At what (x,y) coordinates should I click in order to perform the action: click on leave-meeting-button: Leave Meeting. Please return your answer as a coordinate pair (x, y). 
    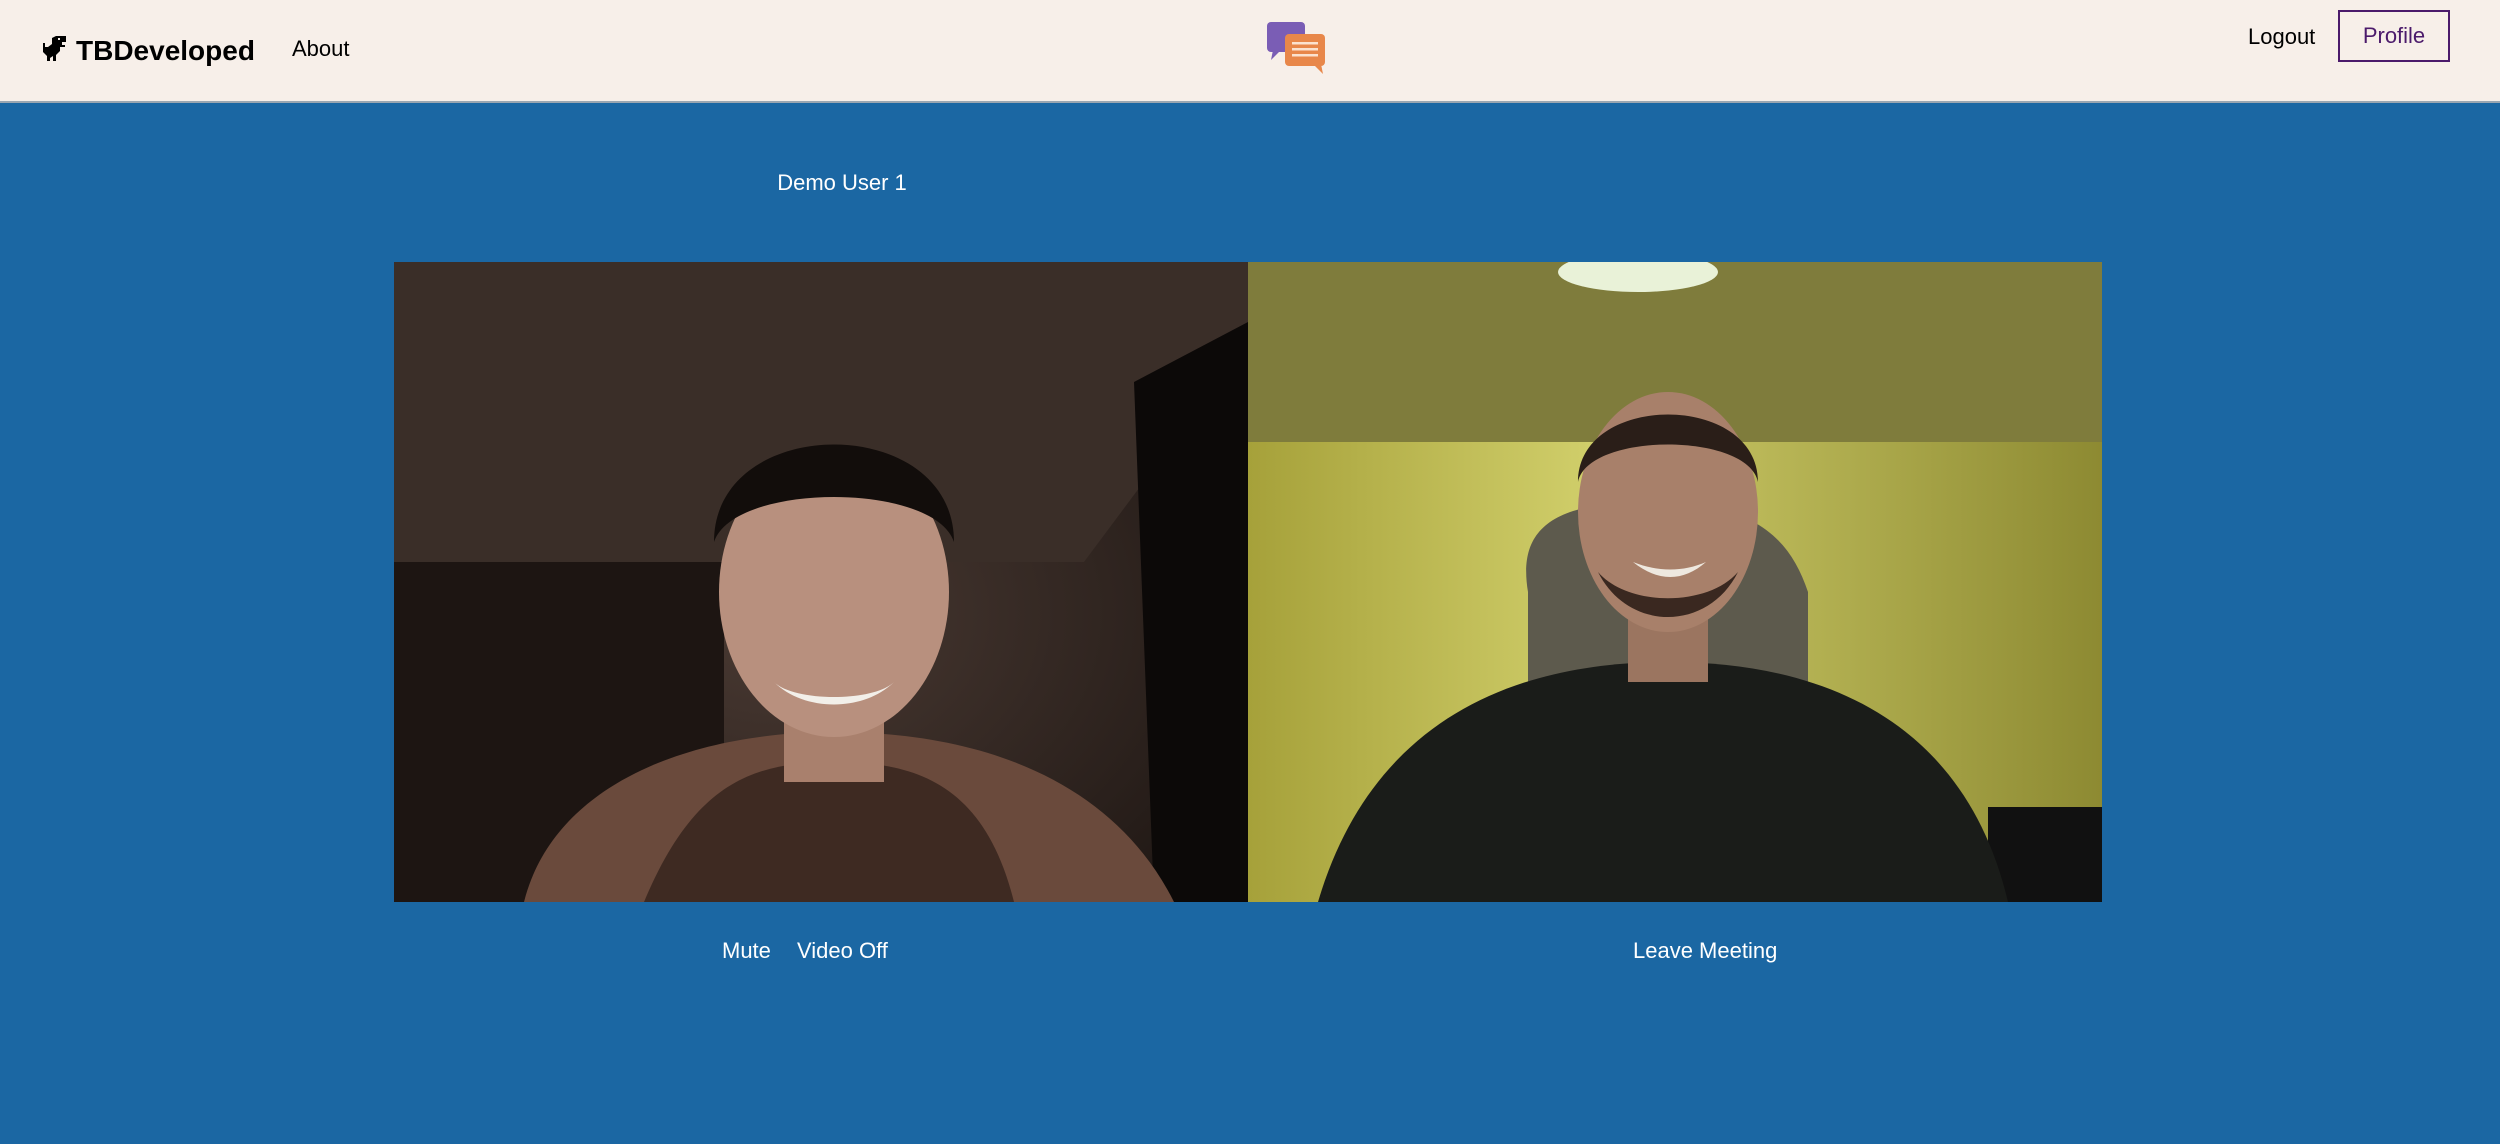
    Looking at the image, I should click on (1705, 951).